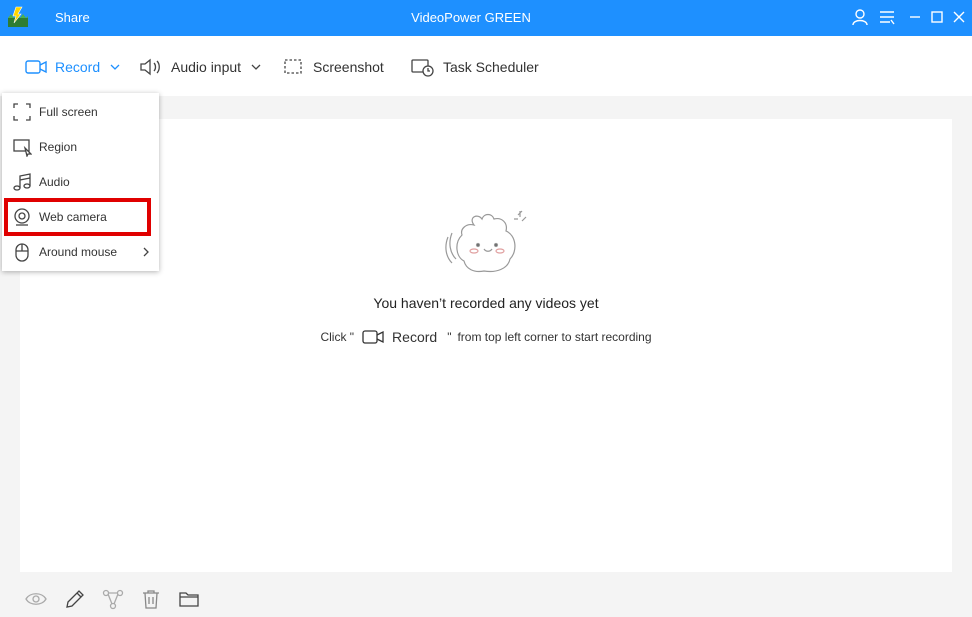  What do you see at coordinates (959, 17) in the screenshot?
I see `close-icon` at bounding box center [959, 17].